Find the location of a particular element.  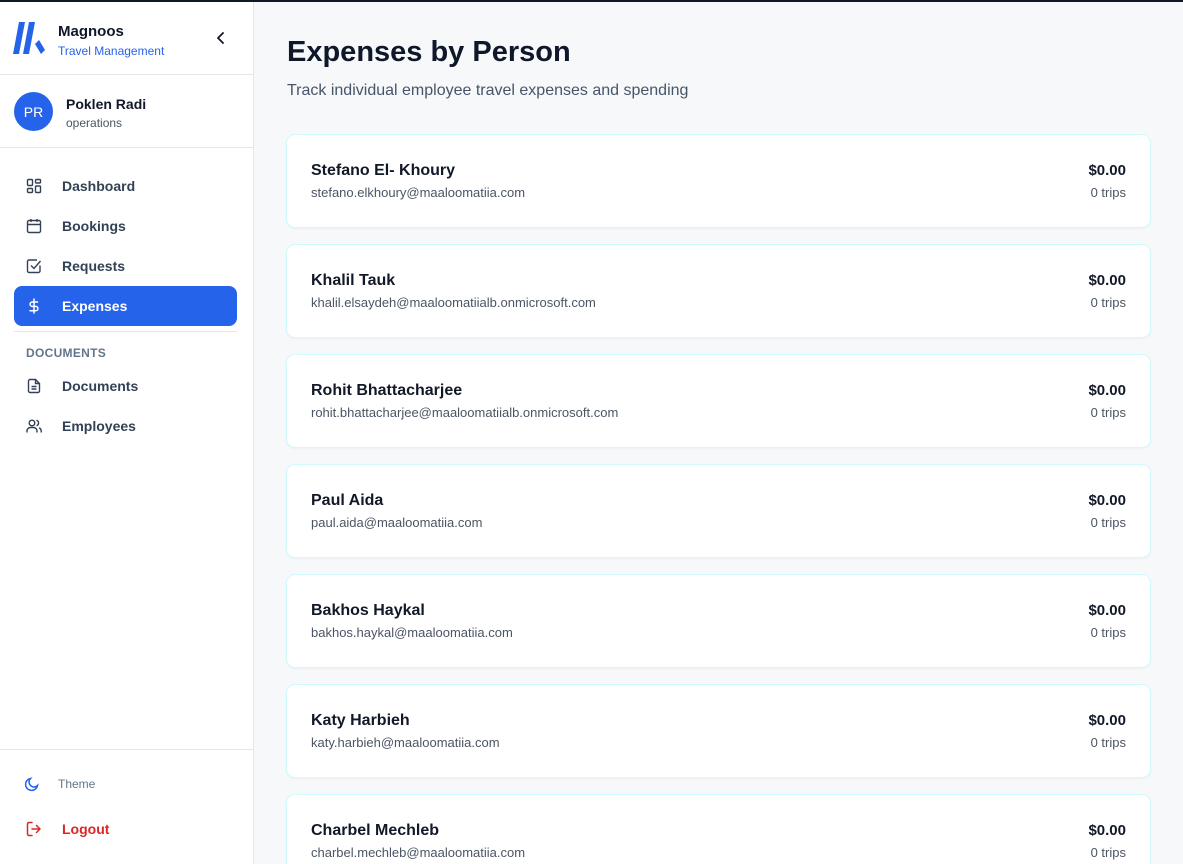

file-icon is located at coordinates (34, 386).